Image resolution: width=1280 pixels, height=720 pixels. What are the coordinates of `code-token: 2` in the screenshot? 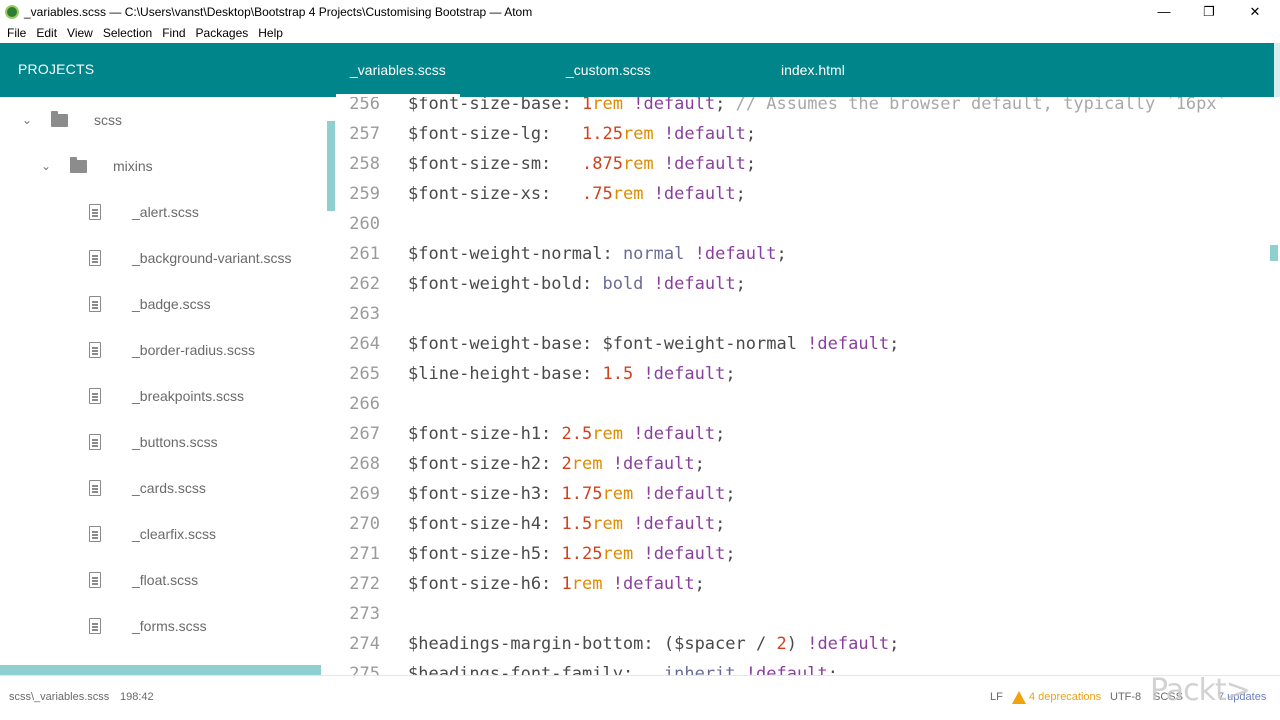 It's located at (781, 644).